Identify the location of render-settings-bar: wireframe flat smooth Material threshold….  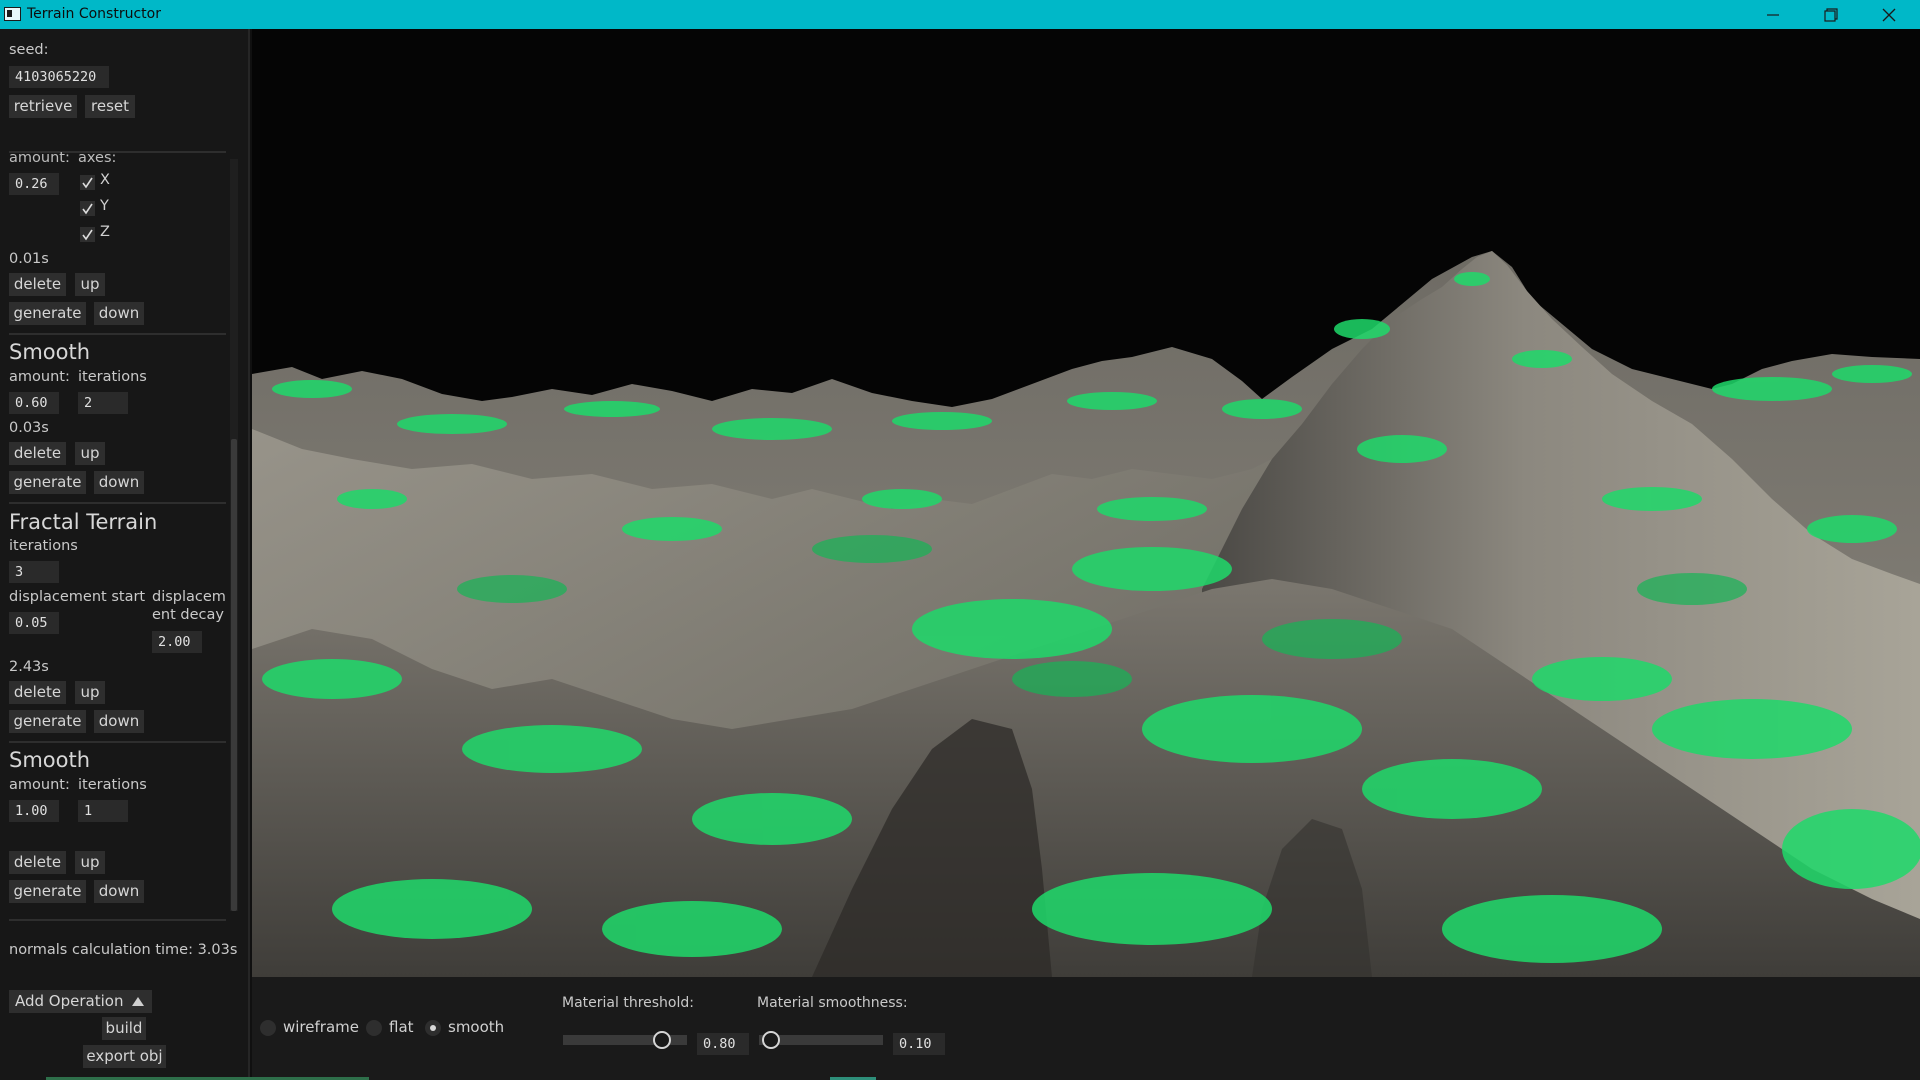
(1086, 1028).